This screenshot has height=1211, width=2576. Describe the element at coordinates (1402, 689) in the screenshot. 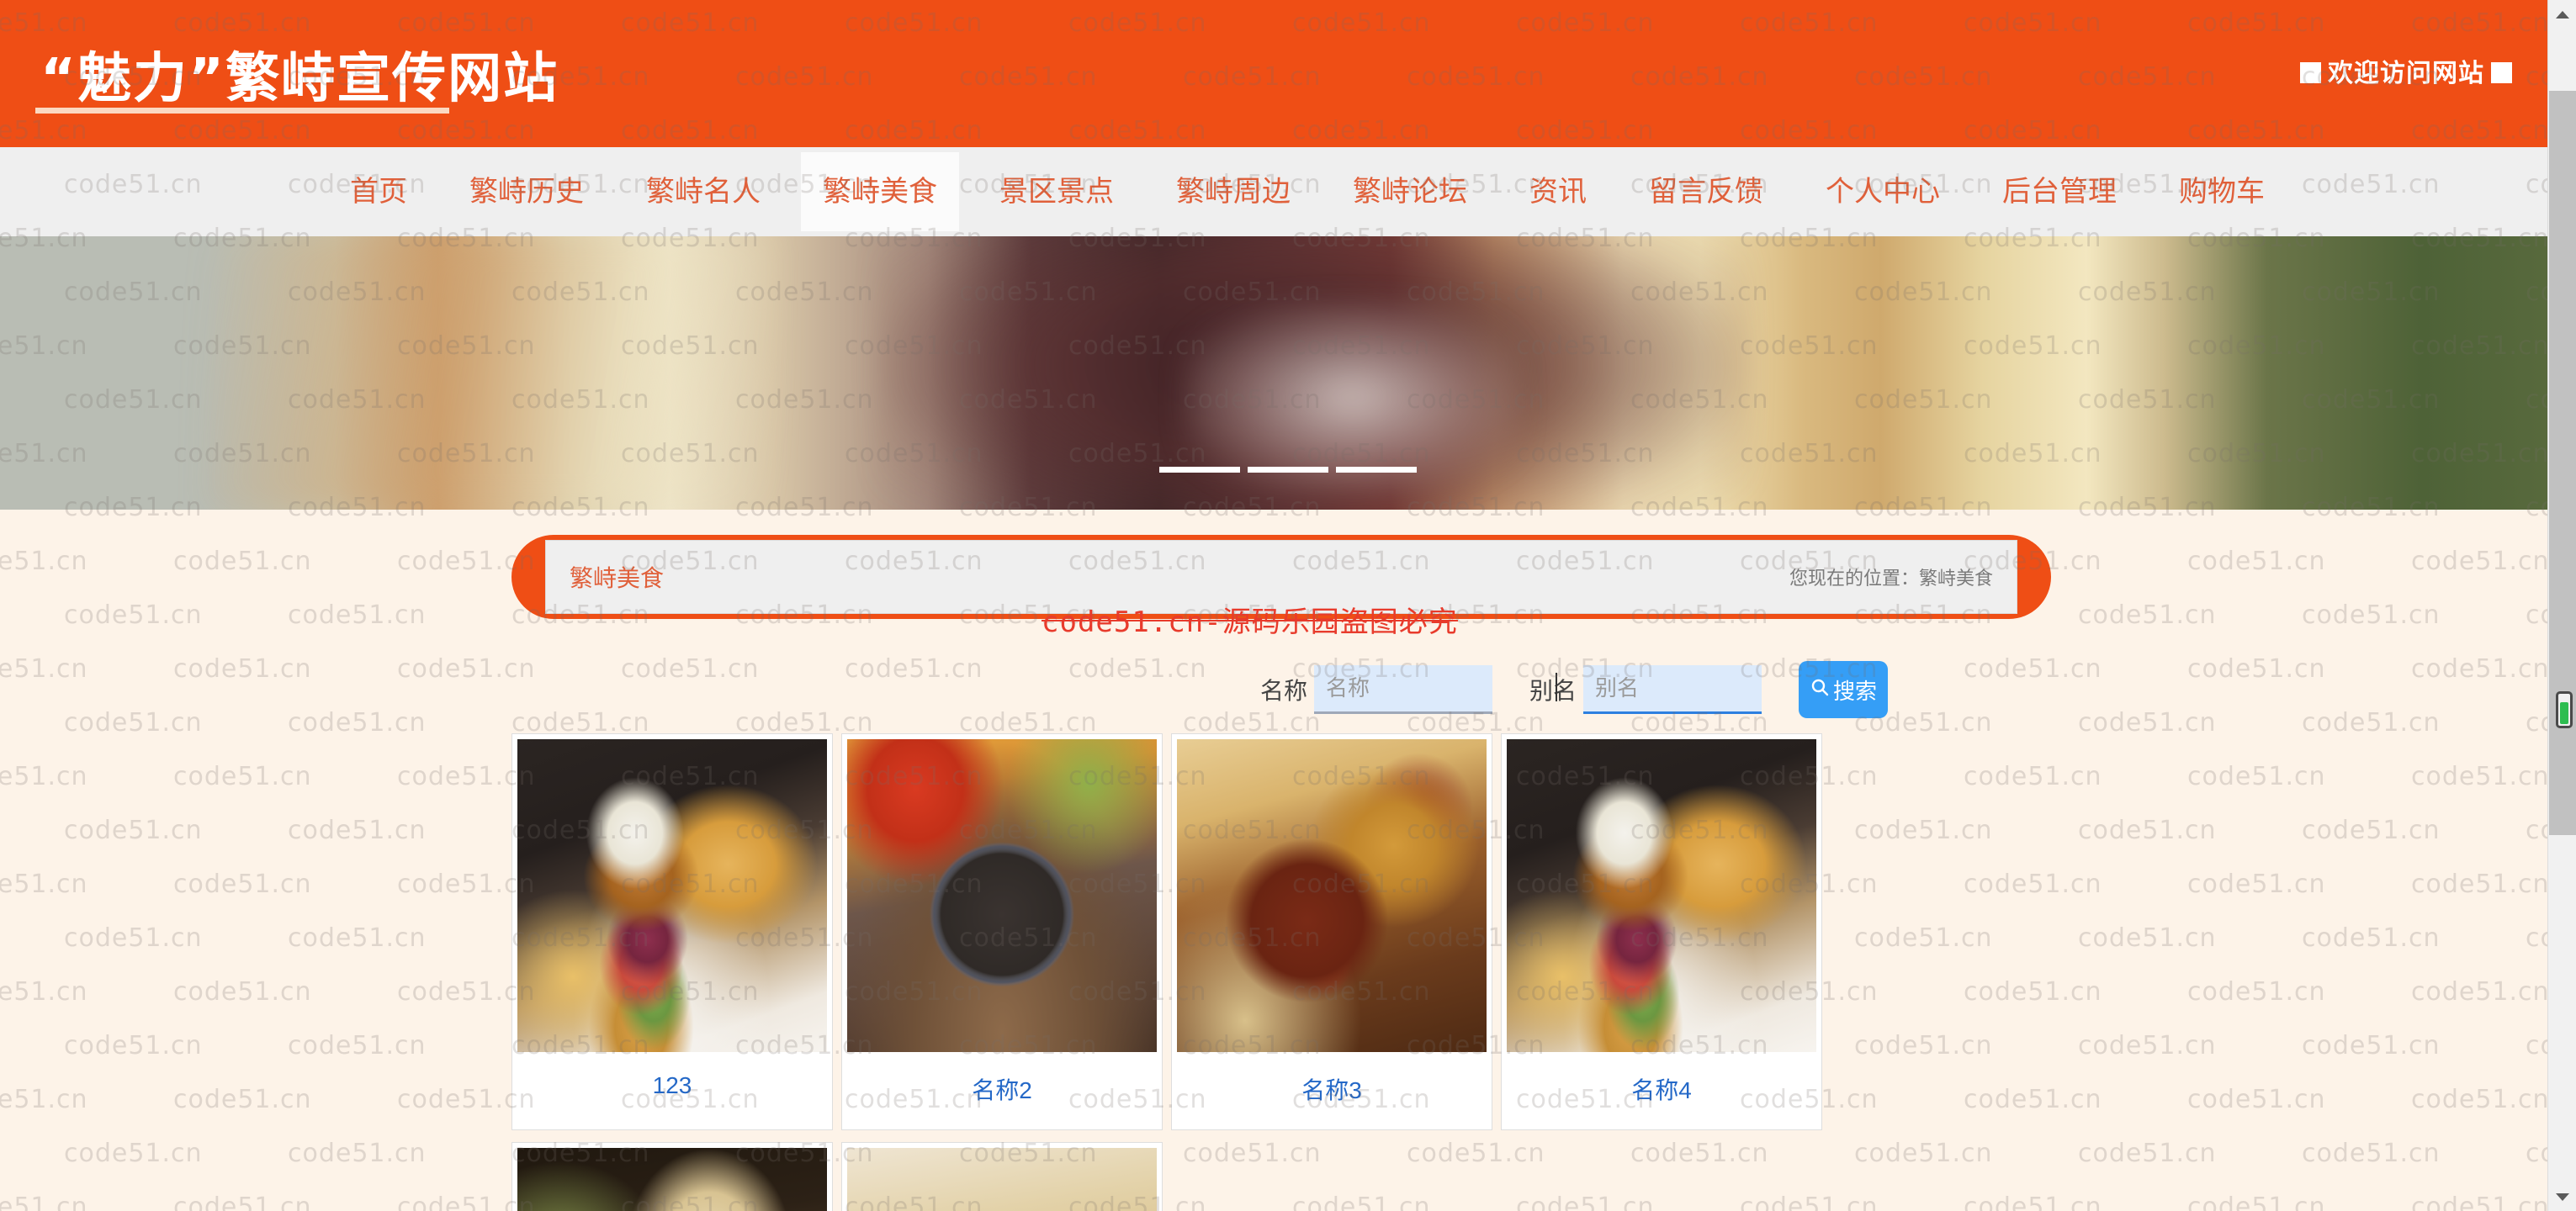

I see `search-name-input` at that location.